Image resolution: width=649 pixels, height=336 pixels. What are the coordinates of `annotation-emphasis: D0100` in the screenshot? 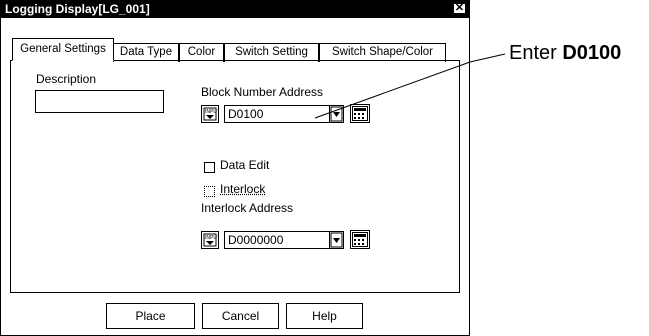 It's located at (592, 53).